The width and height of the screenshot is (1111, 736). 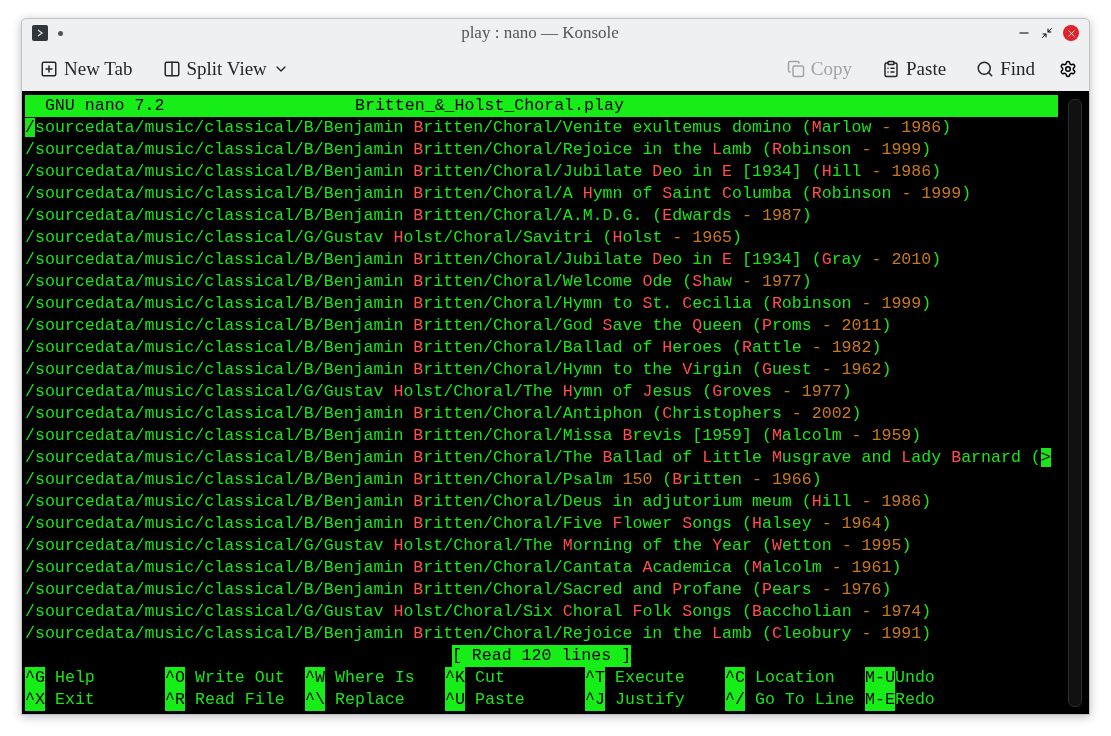 I want to click on clipboard-icon, so click(x=891, y=69).